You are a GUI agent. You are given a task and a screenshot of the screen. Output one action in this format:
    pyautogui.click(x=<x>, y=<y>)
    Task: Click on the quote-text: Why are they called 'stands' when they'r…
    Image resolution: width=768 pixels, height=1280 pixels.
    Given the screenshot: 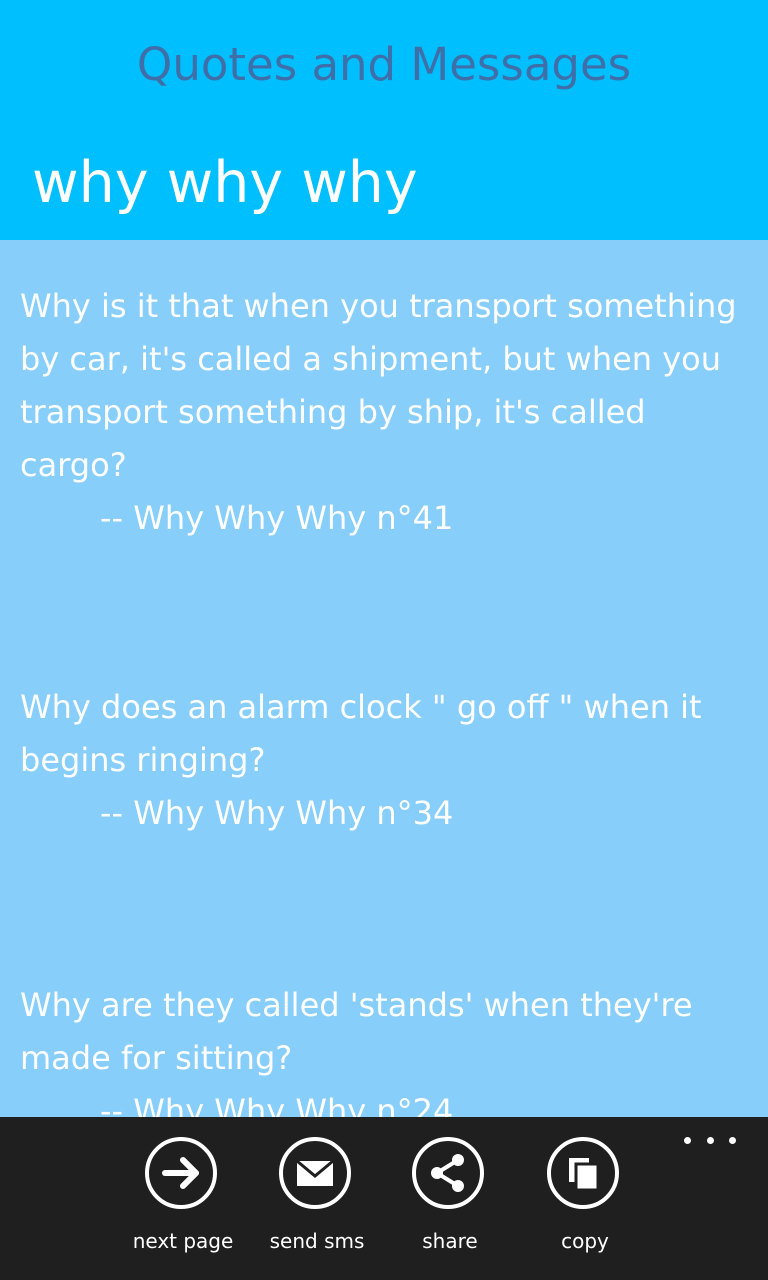 What is the action you would take?
    pyautogui.click(x=356, y=1031)
    